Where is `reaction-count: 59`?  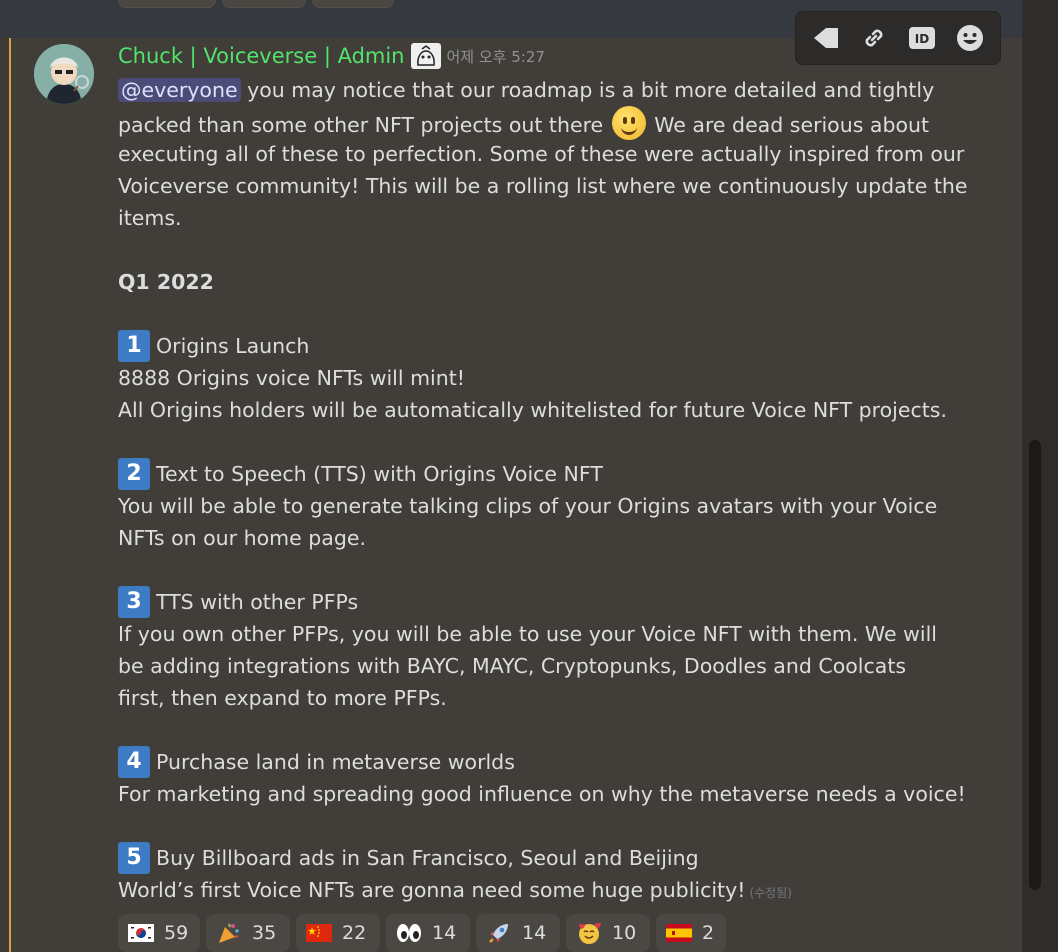 reaction-count: 59 is located at coordinates (176, 933).